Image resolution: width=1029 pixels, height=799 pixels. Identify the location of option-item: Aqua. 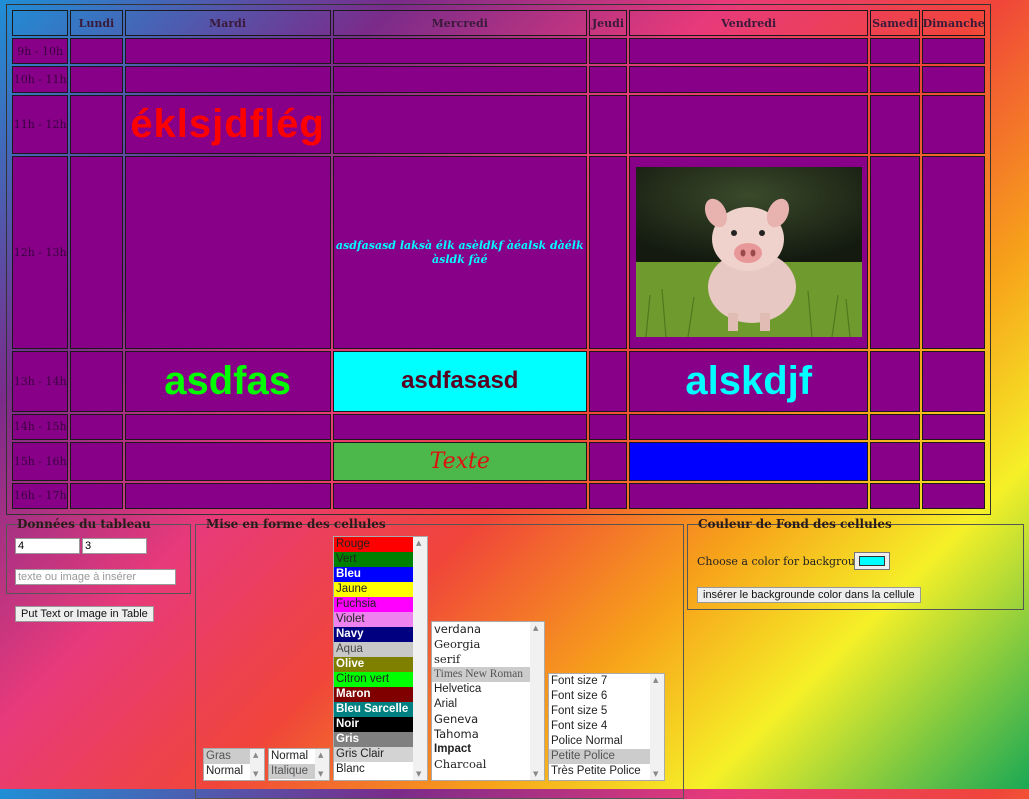
(373, 649).